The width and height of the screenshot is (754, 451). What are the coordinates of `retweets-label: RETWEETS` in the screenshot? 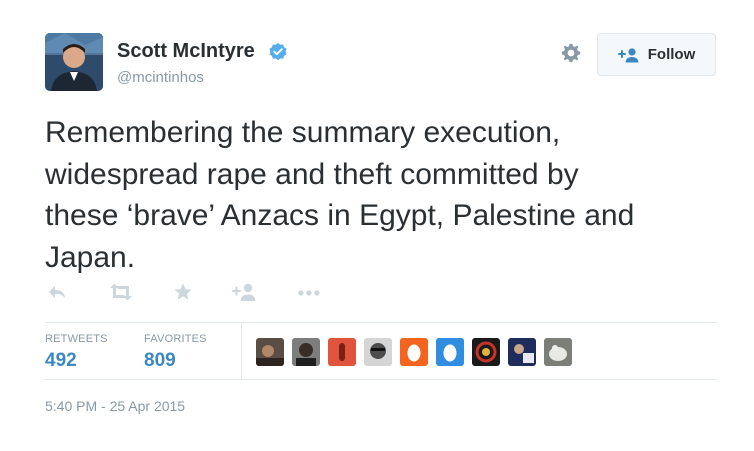 It's located at (76, 339).